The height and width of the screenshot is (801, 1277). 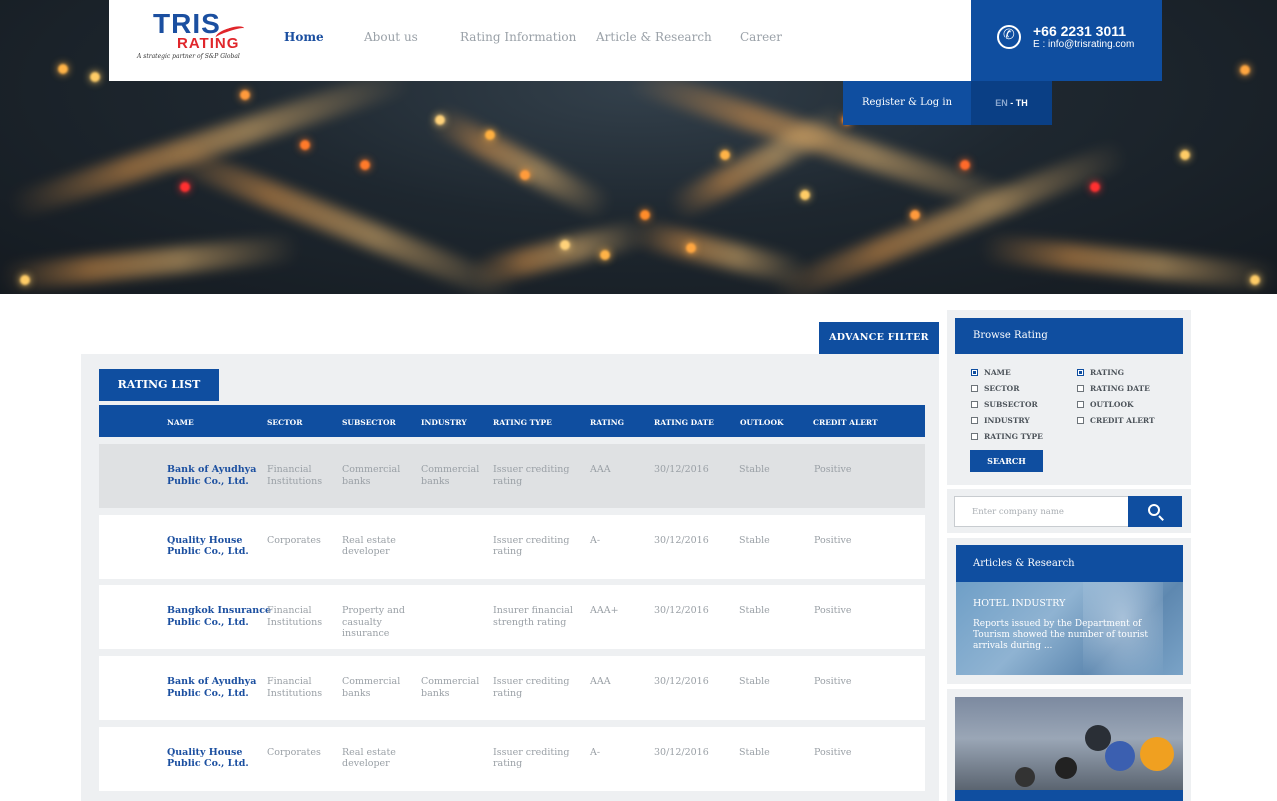 What do you see at coordinates (159, 385) in the screenshot?
I see `tab-rating-list: RATING LIST` at bounding box center [159, 385].